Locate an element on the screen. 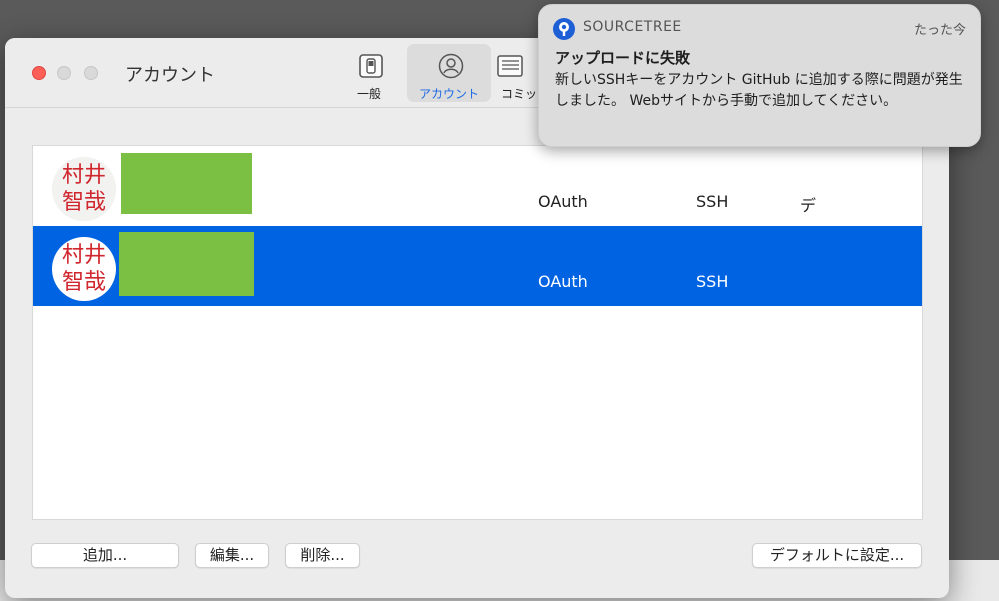 This screenshot has height=601, width=999. toolbar-tab-label: アカウント is located at coordinates (448, 94).